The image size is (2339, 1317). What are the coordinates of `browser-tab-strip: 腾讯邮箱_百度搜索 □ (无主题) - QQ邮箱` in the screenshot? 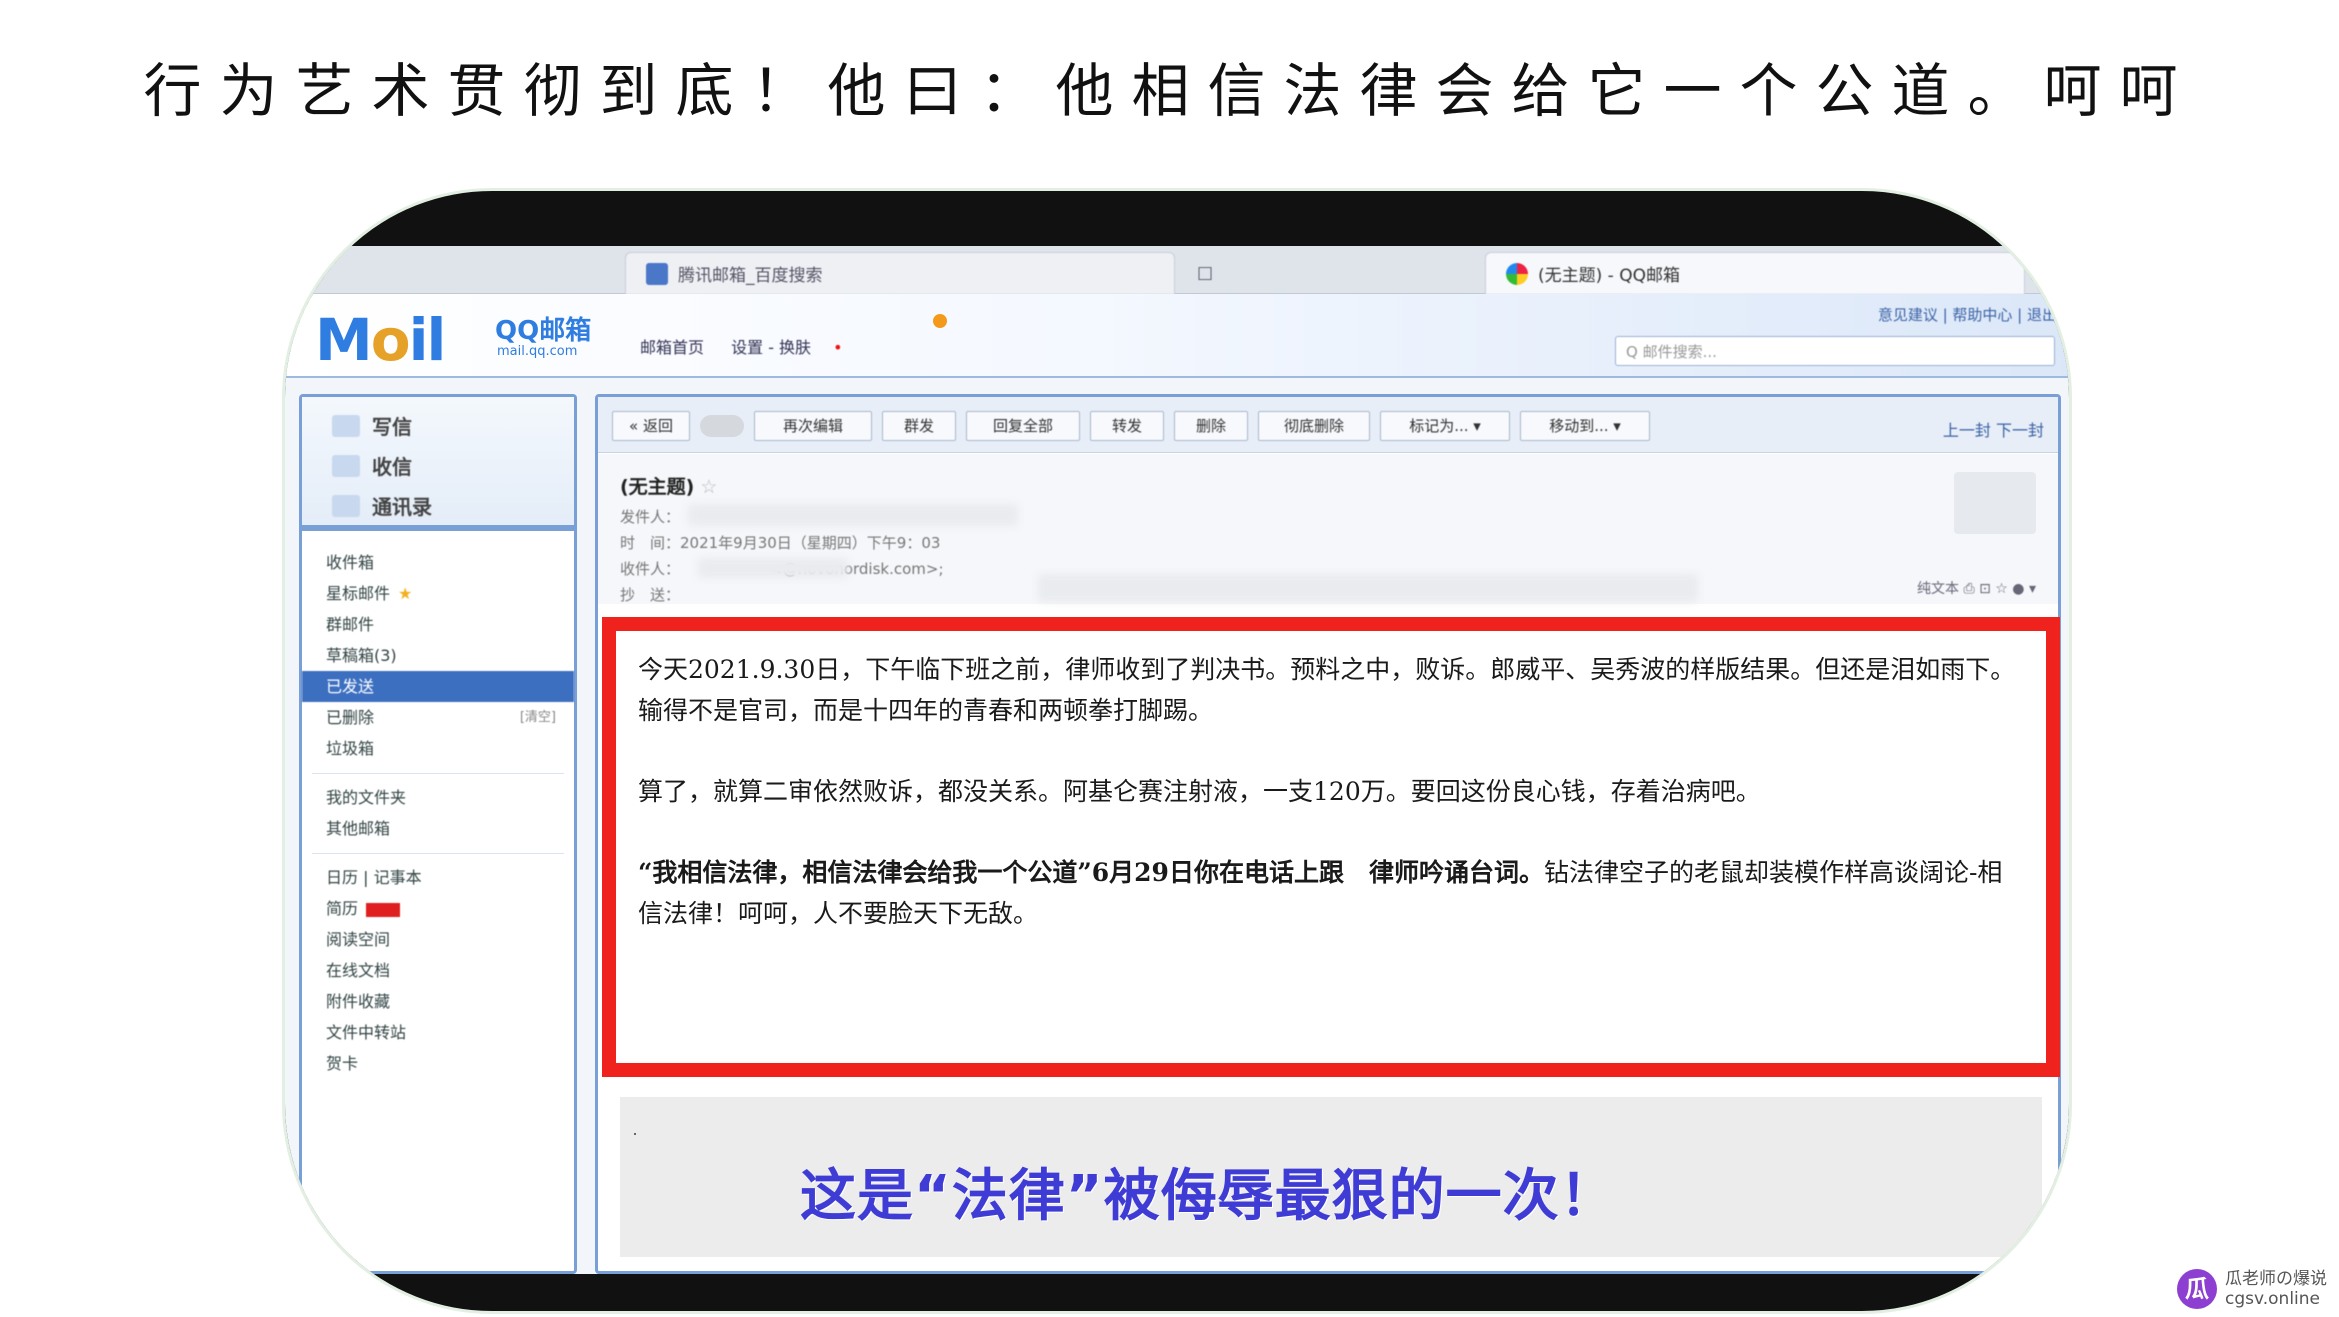 It's located at (1177, 270).